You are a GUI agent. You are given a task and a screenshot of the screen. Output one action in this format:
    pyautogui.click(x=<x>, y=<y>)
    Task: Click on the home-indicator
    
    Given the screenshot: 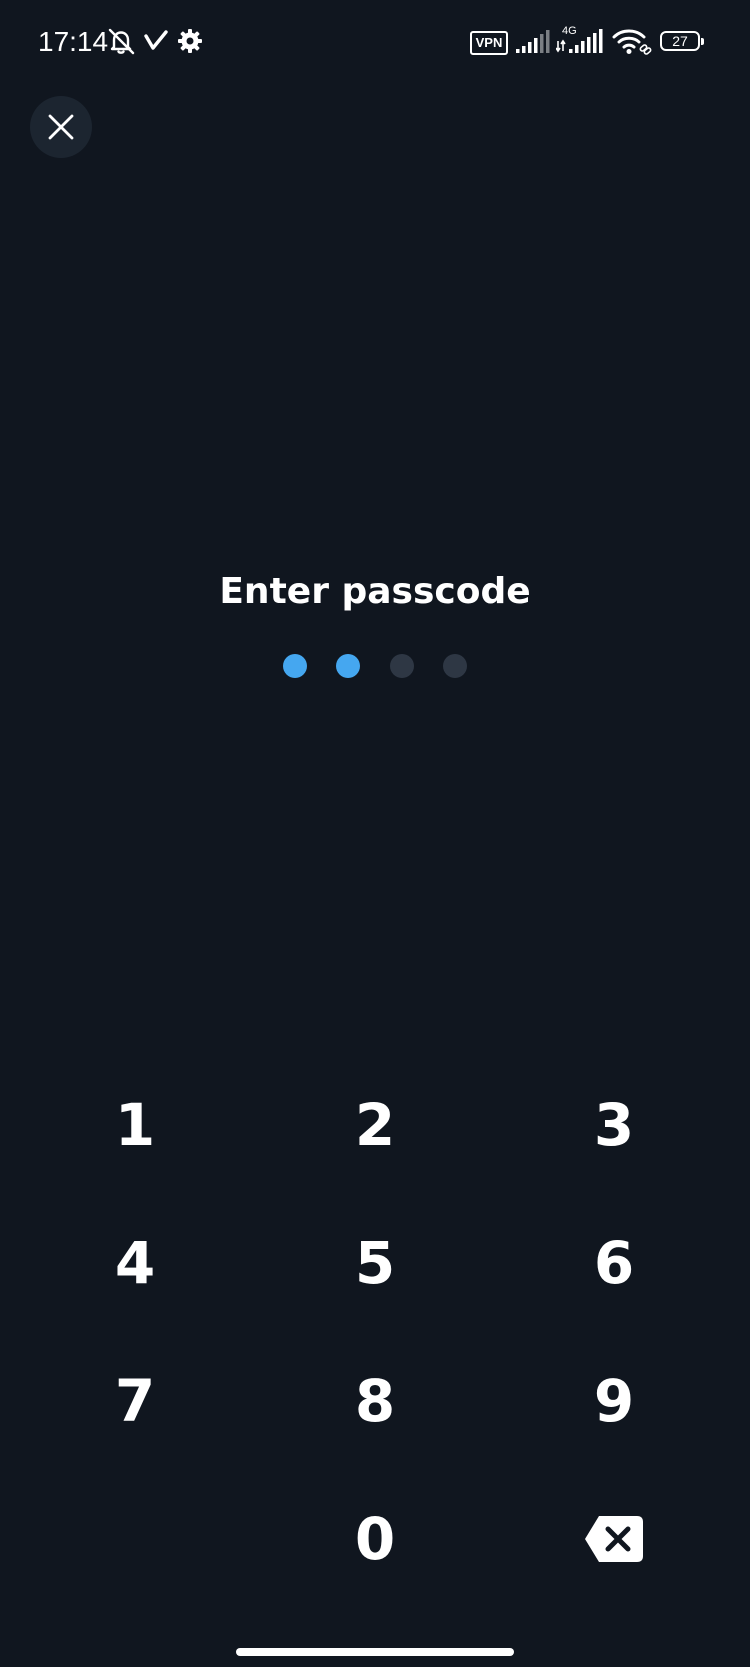 What is the action you would take?
    pyautogui.click(x=375, y=1652)
    